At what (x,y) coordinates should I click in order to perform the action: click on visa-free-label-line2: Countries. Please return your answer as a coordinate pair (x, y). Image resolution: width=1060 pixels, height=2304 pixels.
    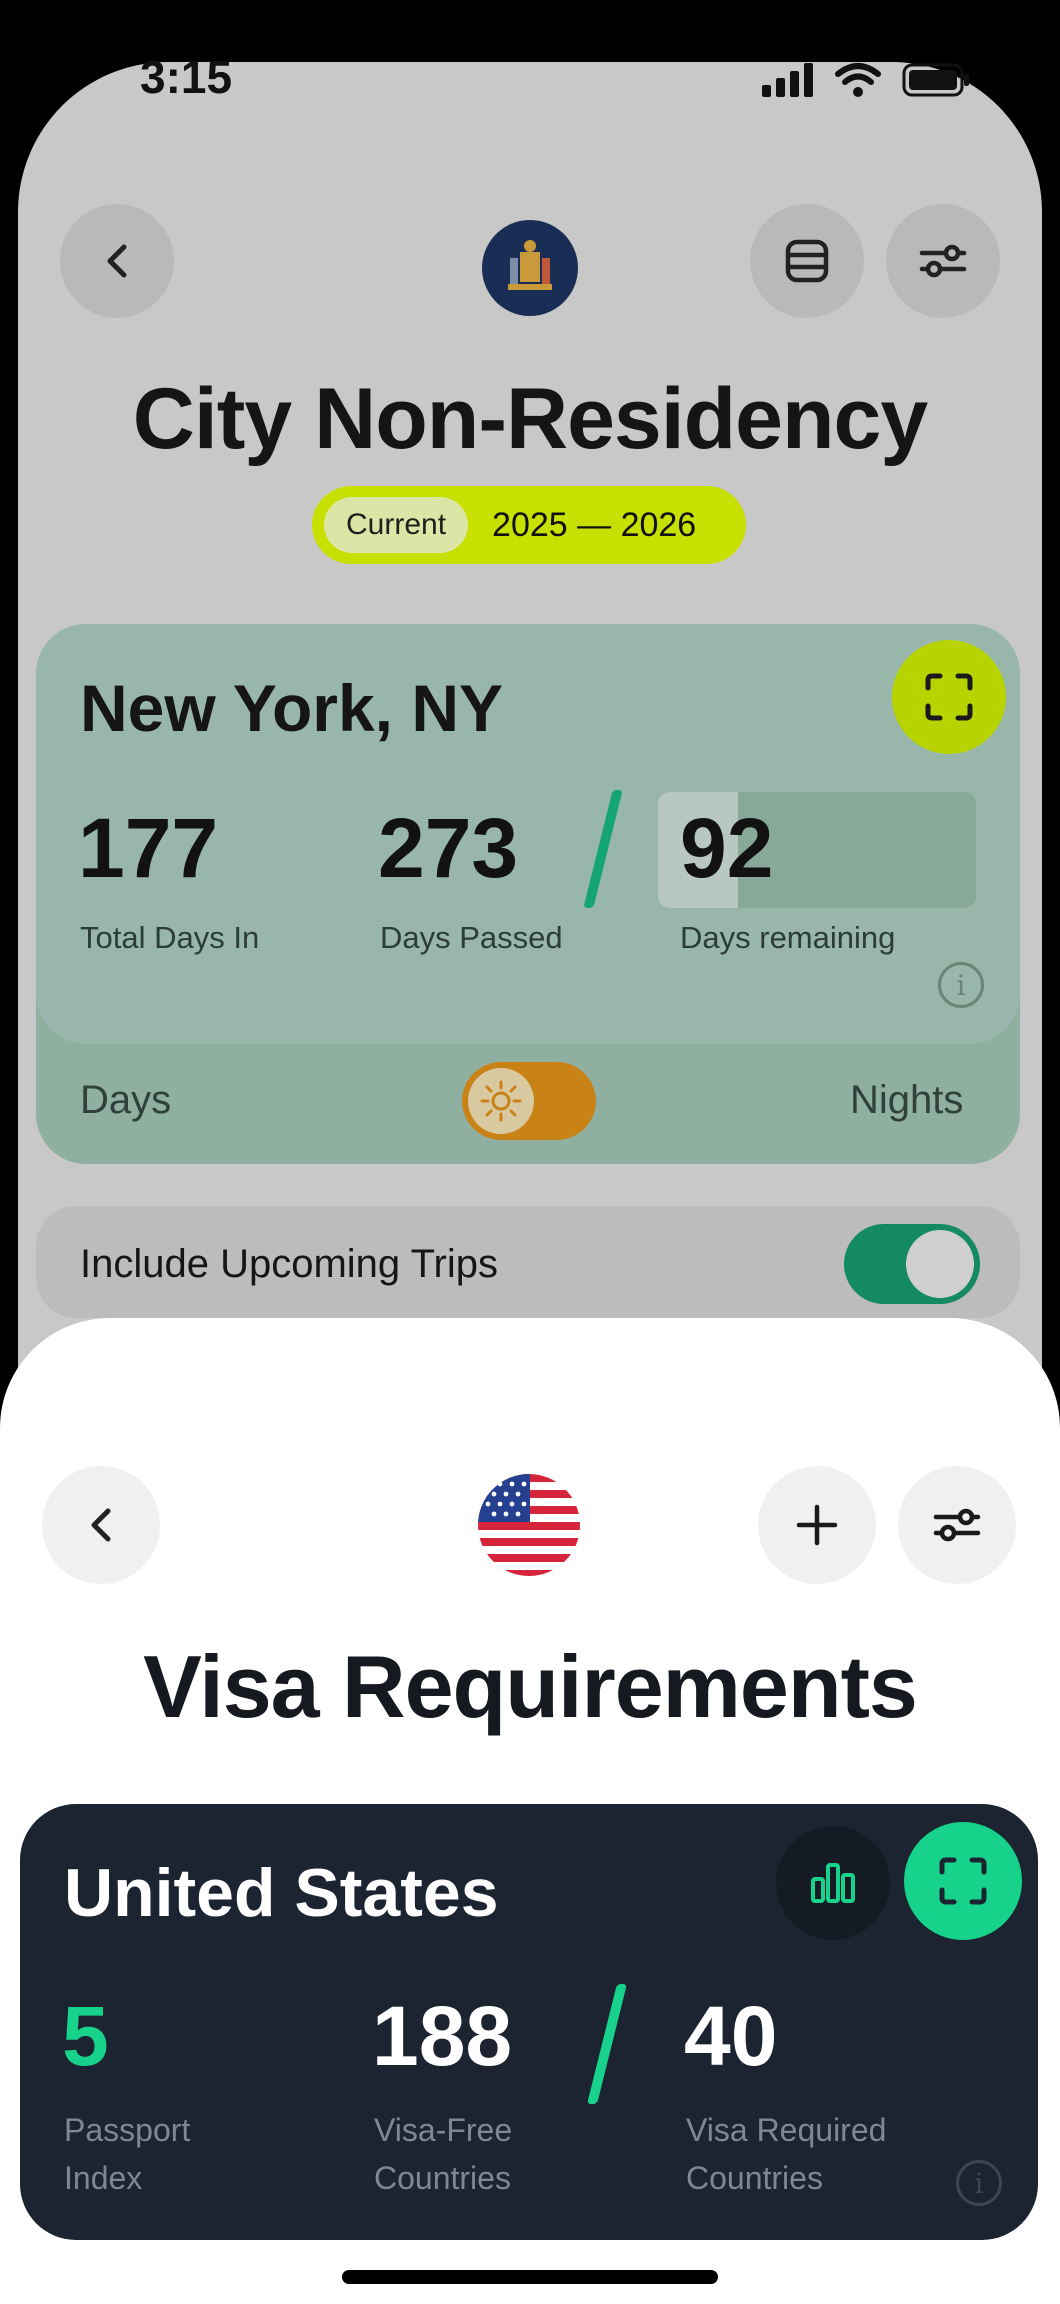
    Looking at the image, I should click on (442, 2178).